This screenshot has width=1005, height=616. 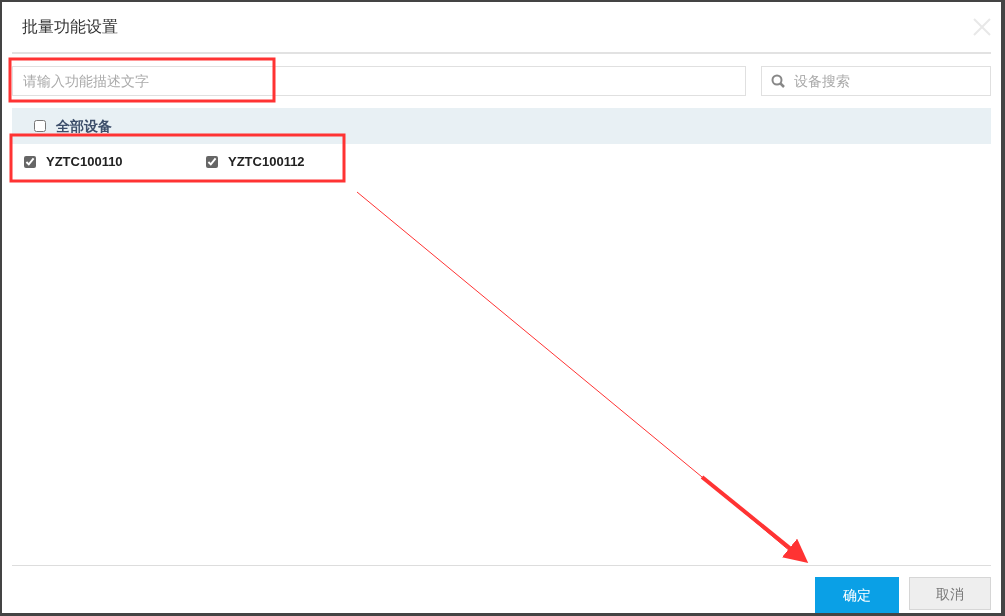 What do you see at coordinates (857, 595) in the screenshot?
I see `confirm-button: 确定` at bounding box center [857, 595].